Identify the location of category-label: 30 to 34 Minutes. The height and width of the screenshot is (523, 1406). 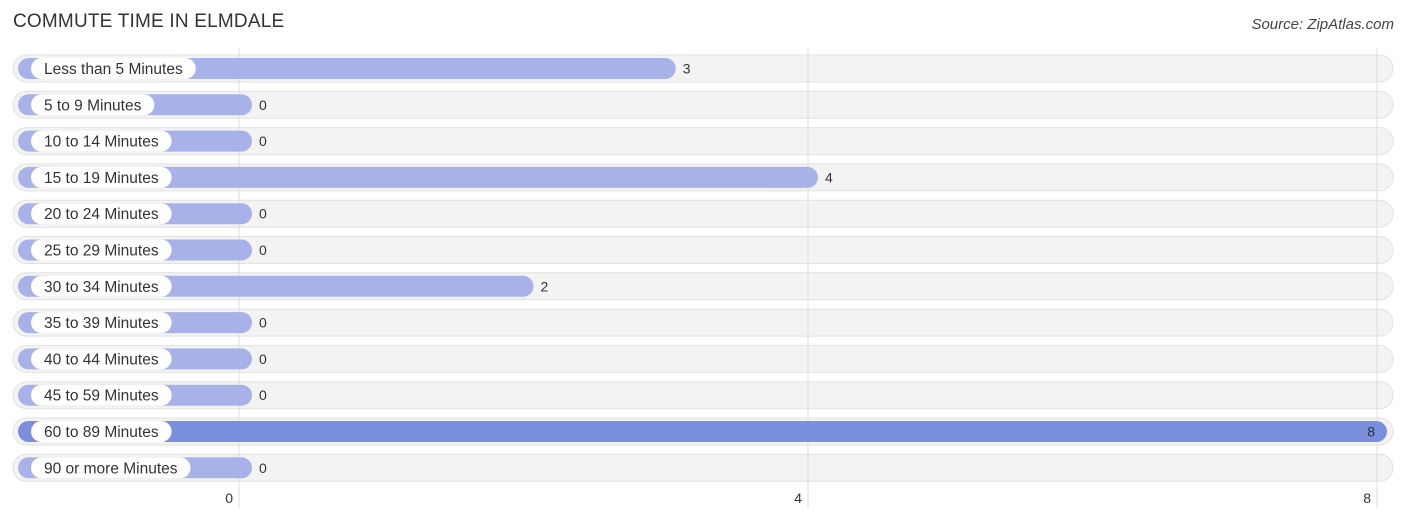
(101, 287).